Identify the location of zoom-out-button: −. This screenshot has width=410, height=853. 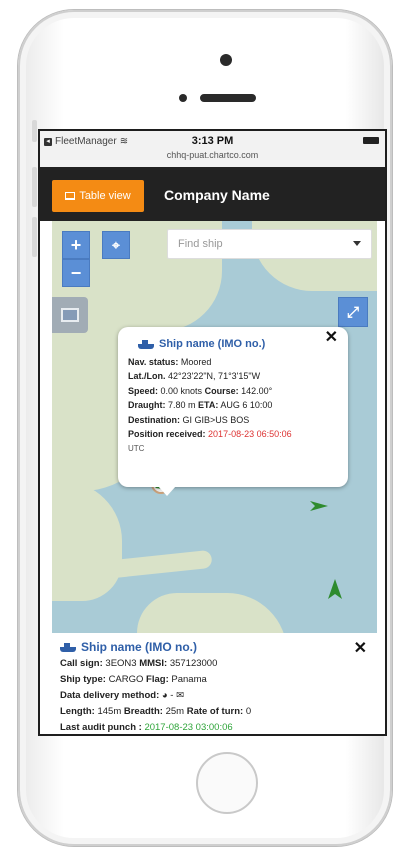
(76, 273).